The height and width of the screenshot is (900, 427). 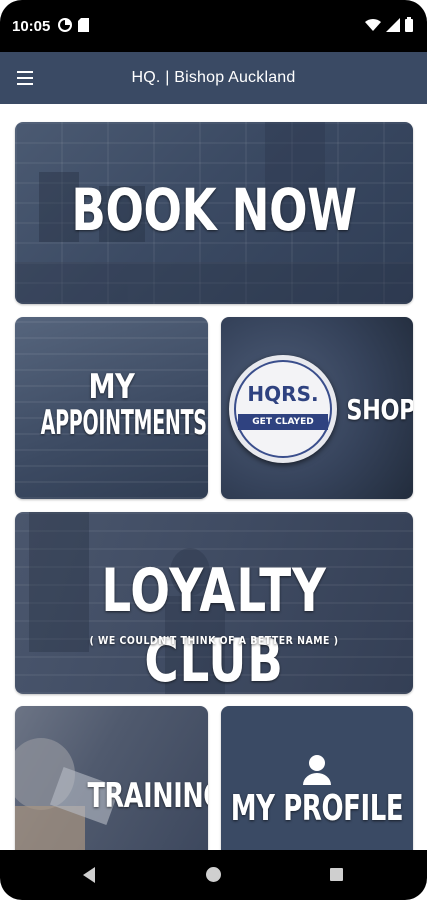 What do you see at coordinates (317, 808) in the screenshot?
I see `my-profile-title: MY PROFILE` at bounding box center [317, 808].